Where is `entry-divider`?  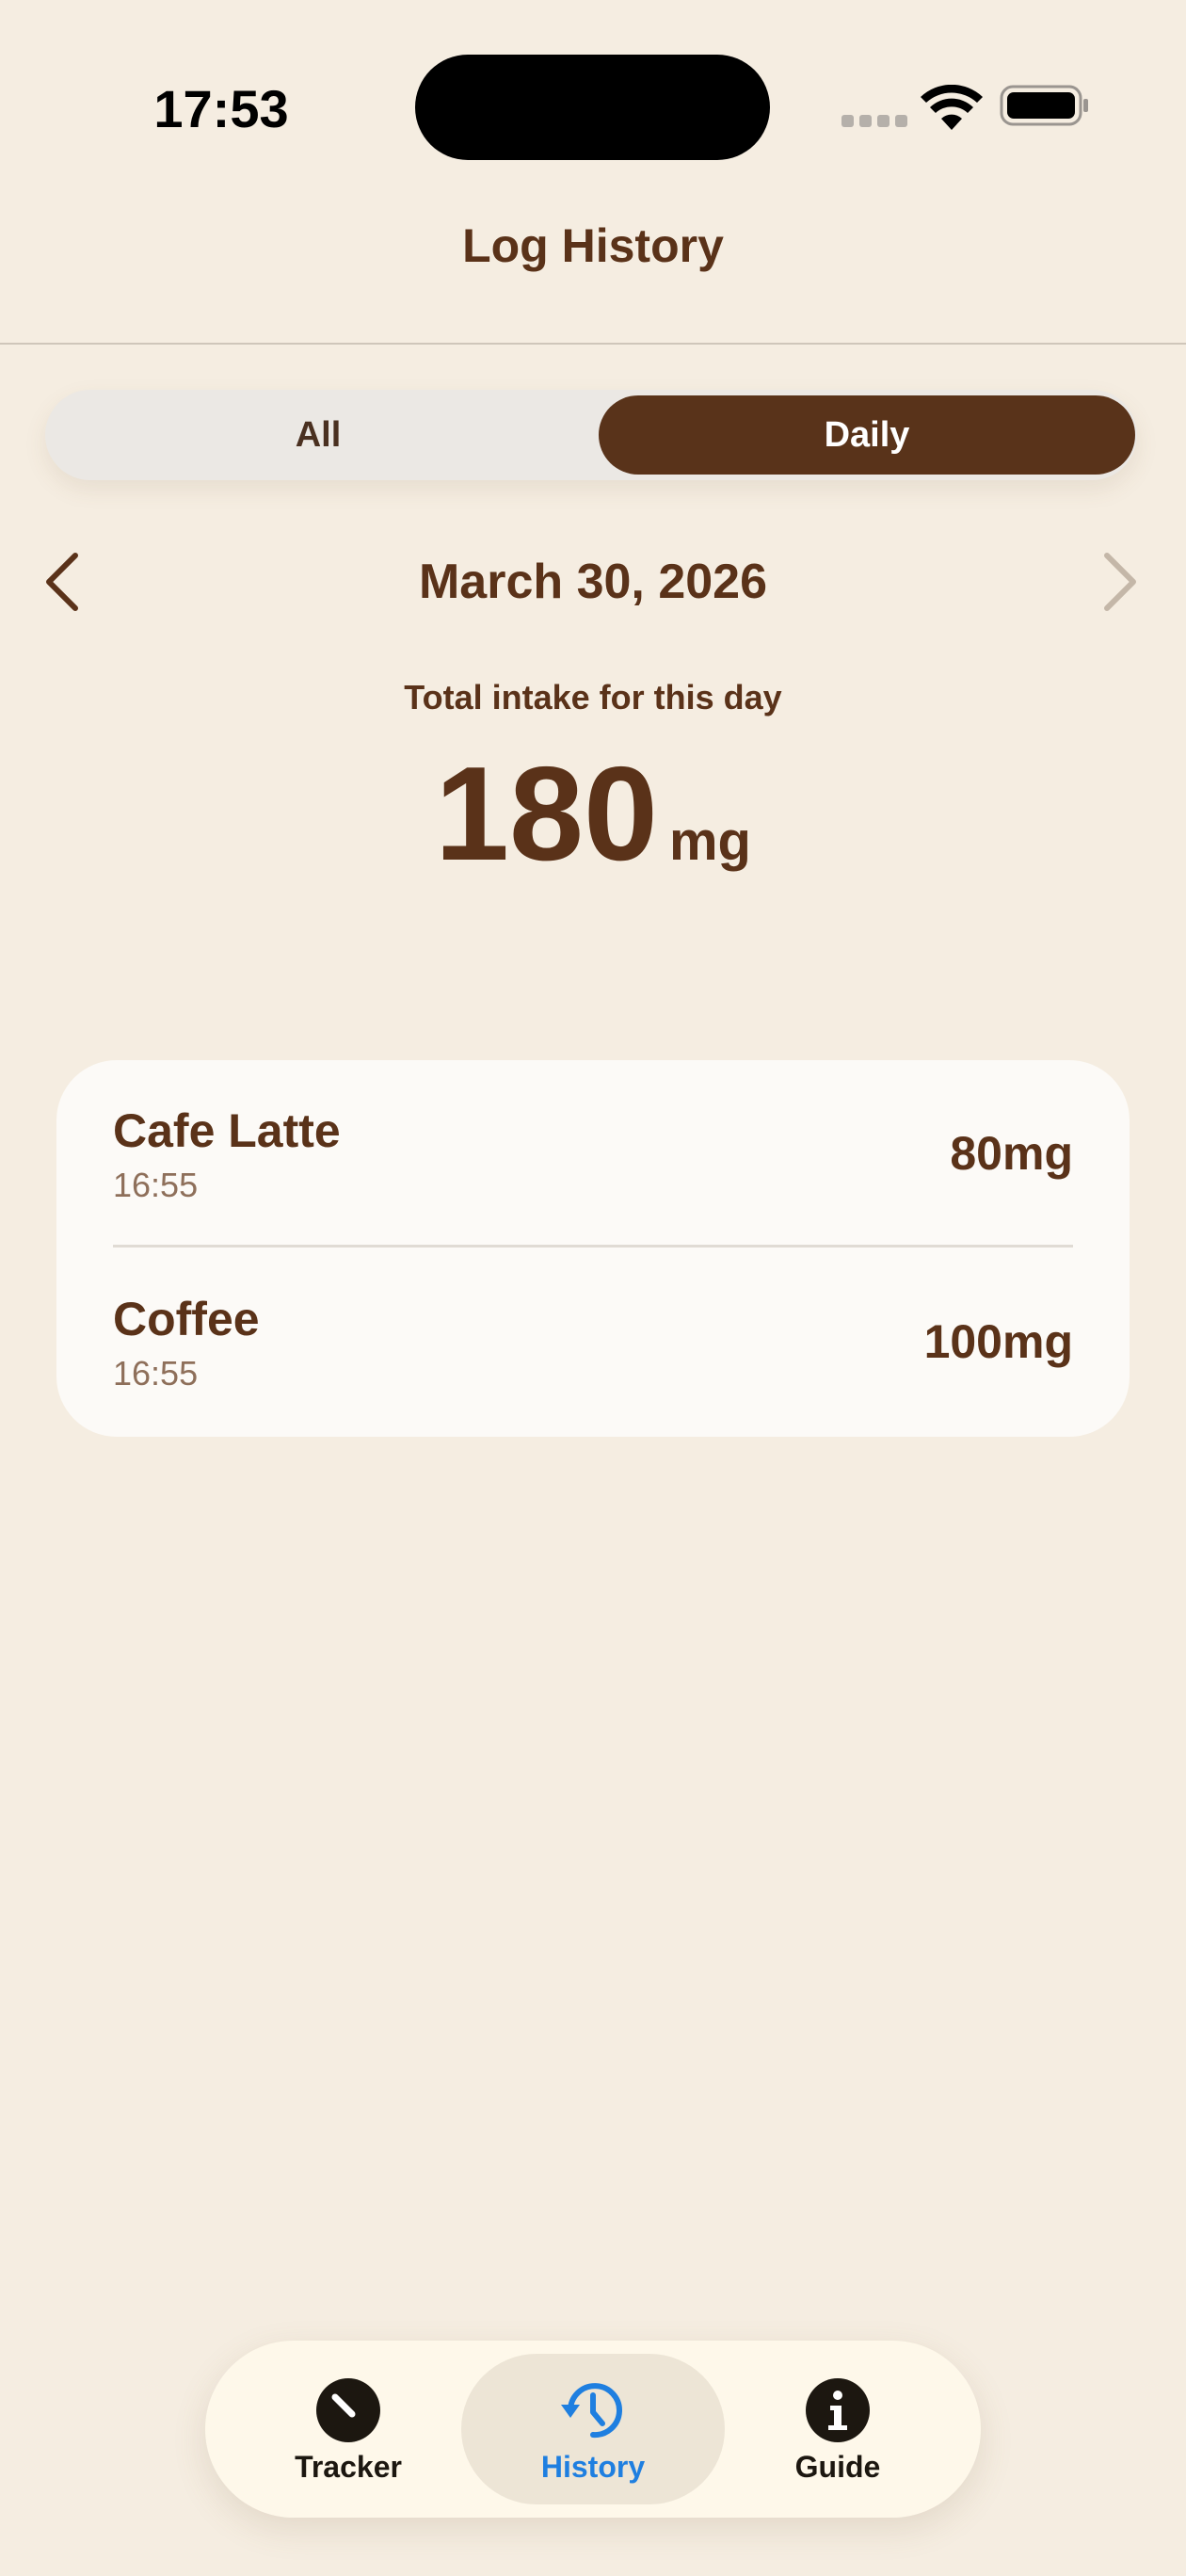 entry-divider is located at coordinates (593, 1246).